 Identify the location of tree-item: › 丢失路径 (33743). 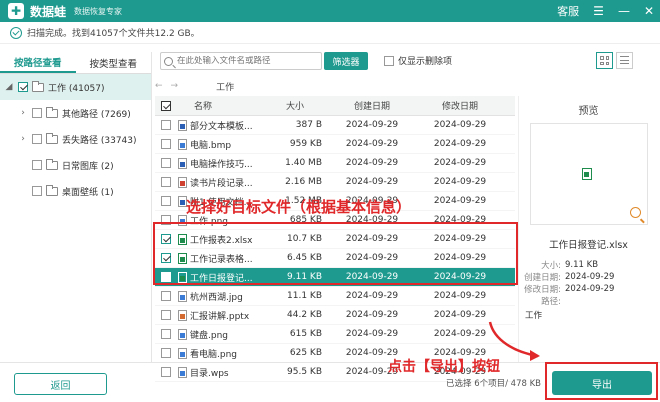
(75, 139).